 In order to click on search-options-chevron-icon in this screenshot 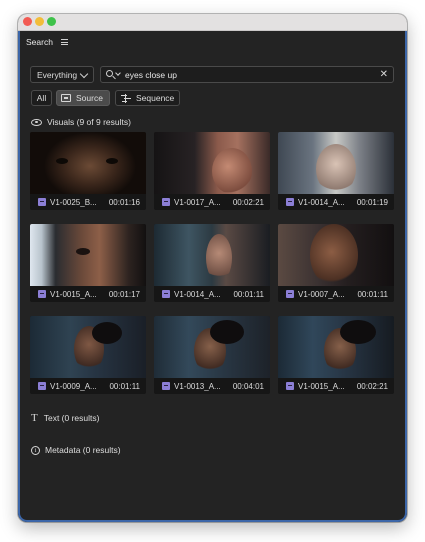, I will do `click(118, 73)`.